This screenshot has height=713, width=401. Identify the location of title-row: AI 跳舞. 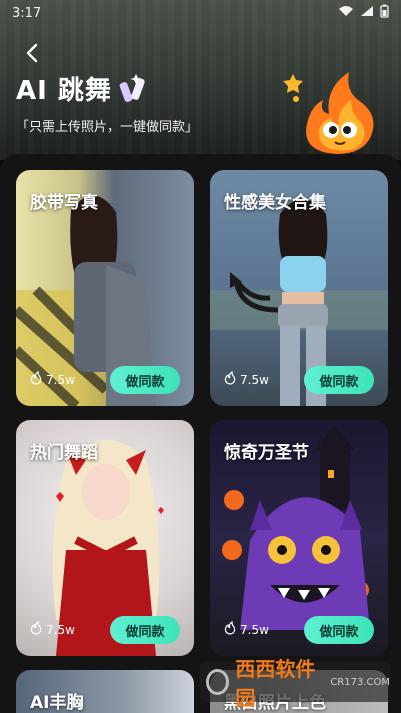
(84, 88).